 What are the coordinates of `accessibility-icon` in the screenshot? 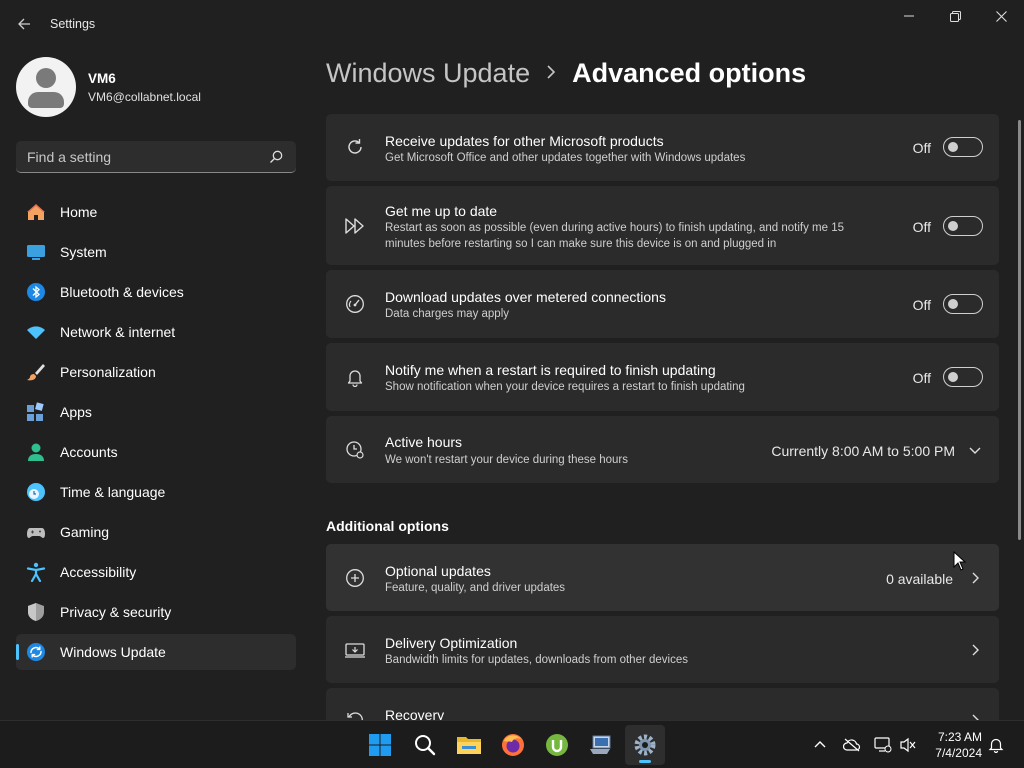 It's located at (36, 572).